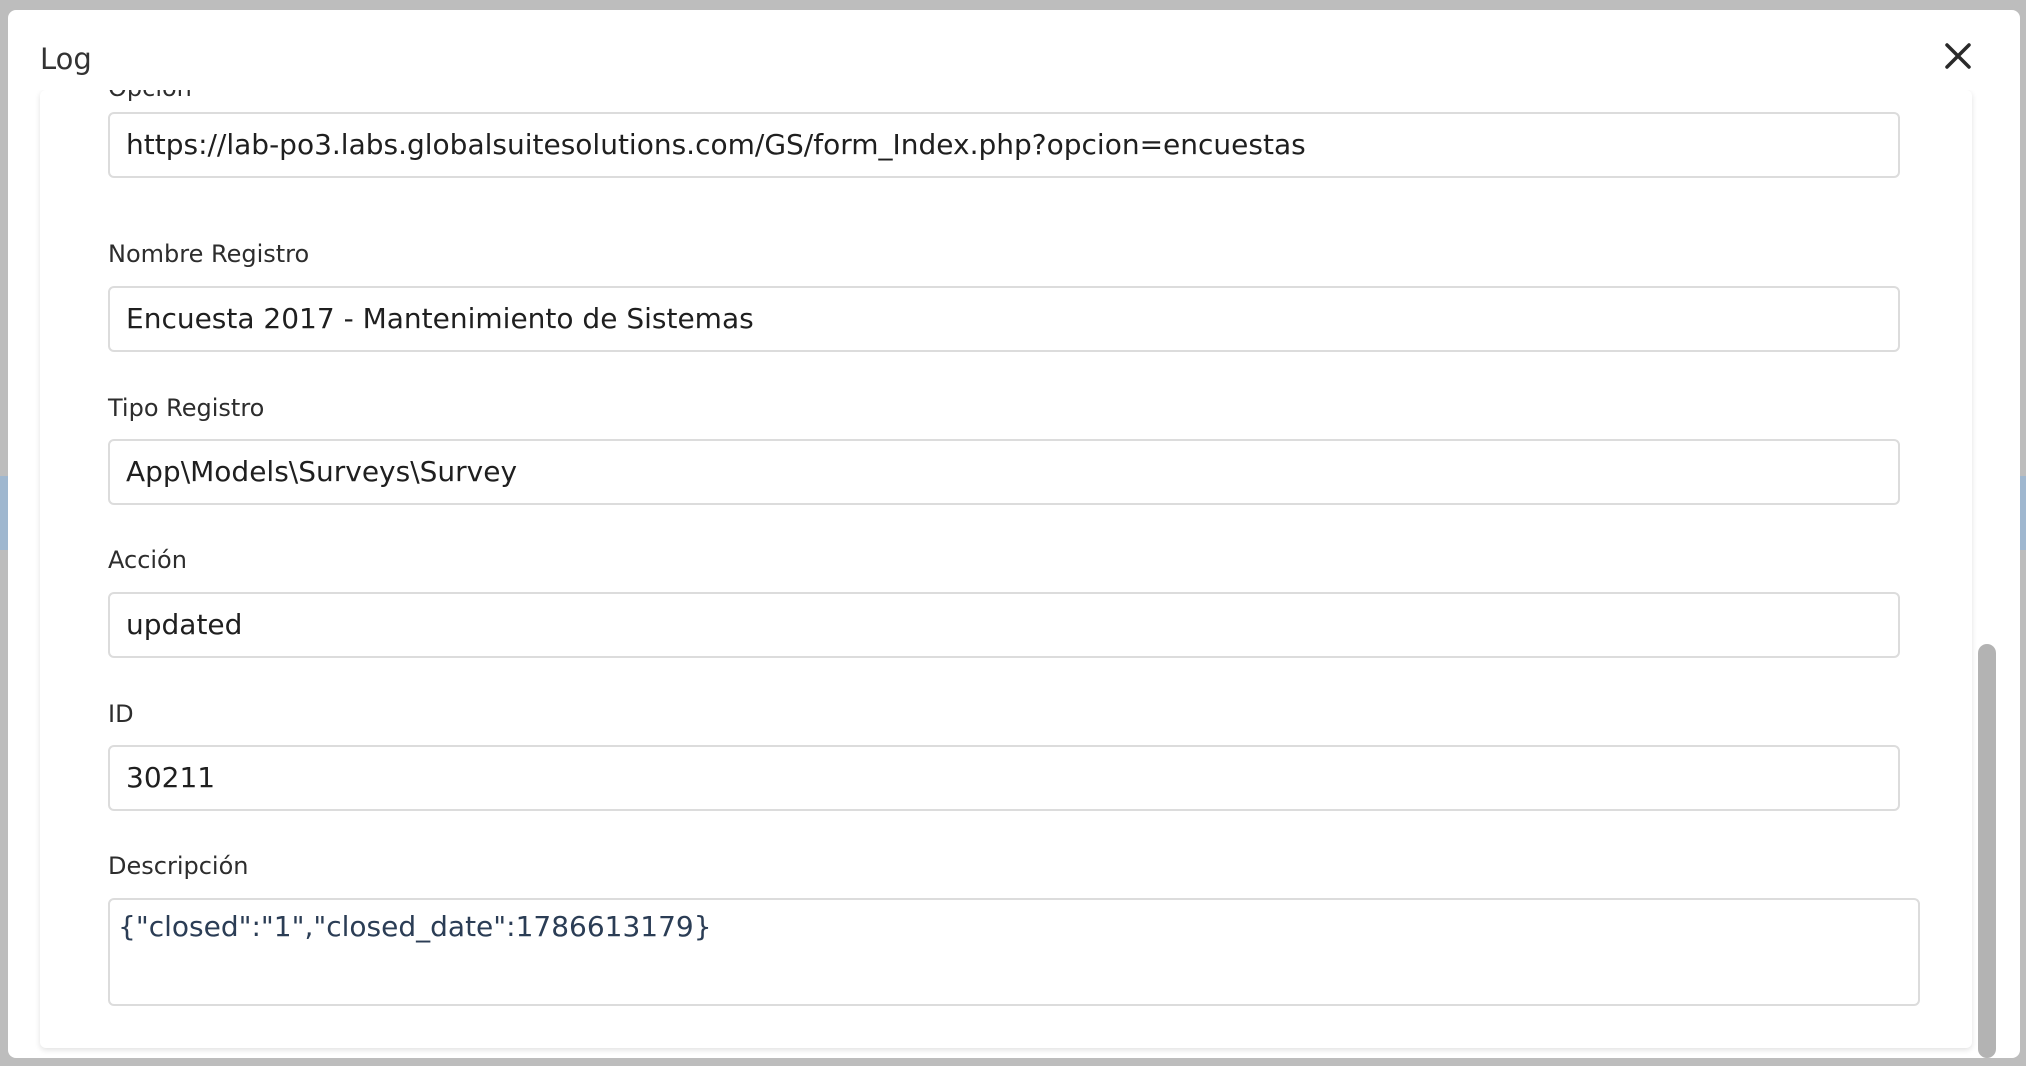  I want to click on close-icon, so click(1958, 56).